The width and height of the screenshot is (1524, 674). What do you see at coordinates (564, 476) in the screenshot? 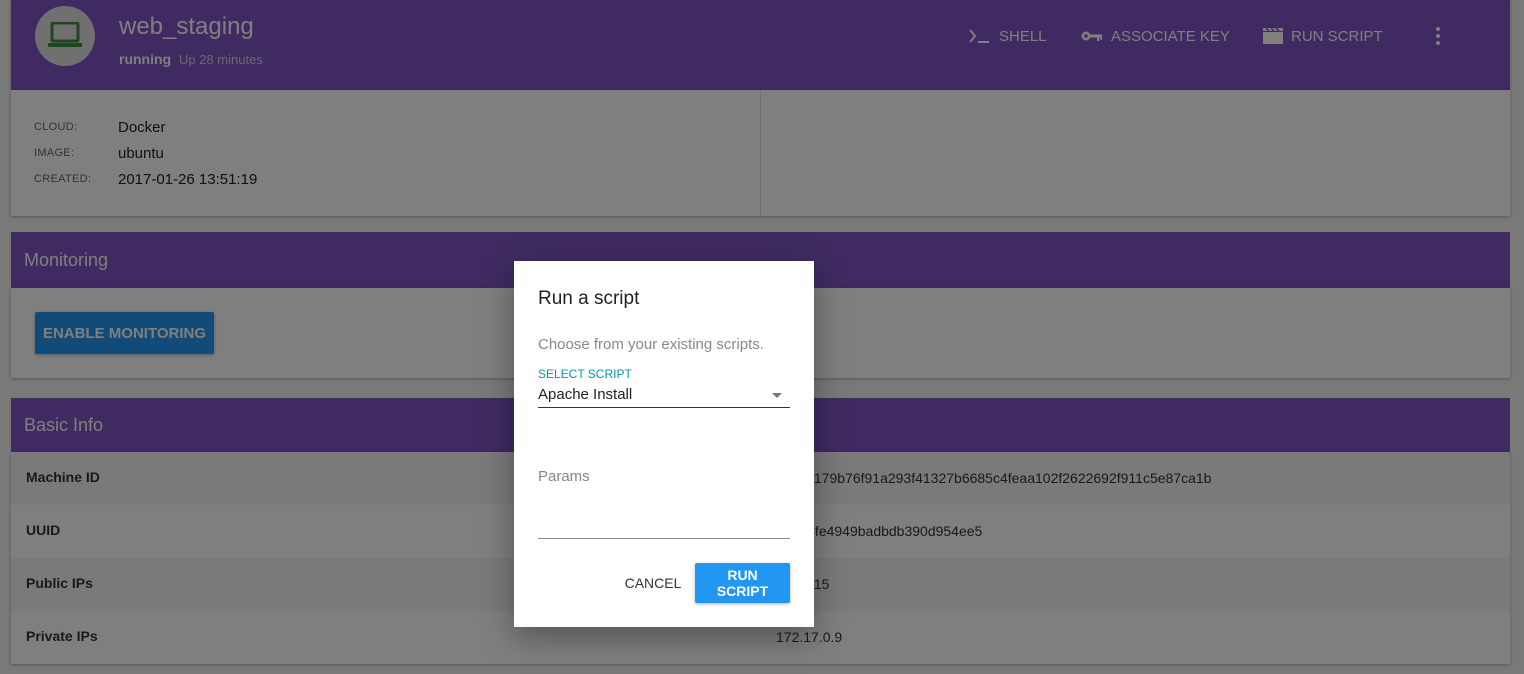
I see `params-label: Params` at bounding box center [564, 476].